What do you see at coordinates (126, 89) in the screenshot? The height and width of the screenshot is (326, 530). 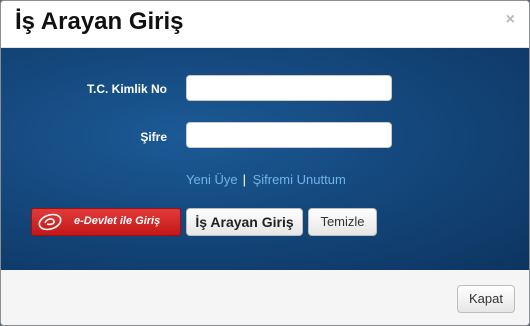 I see `tc-kimlik-label: T.C. Kimlik No` at bounding box center [126, 89].